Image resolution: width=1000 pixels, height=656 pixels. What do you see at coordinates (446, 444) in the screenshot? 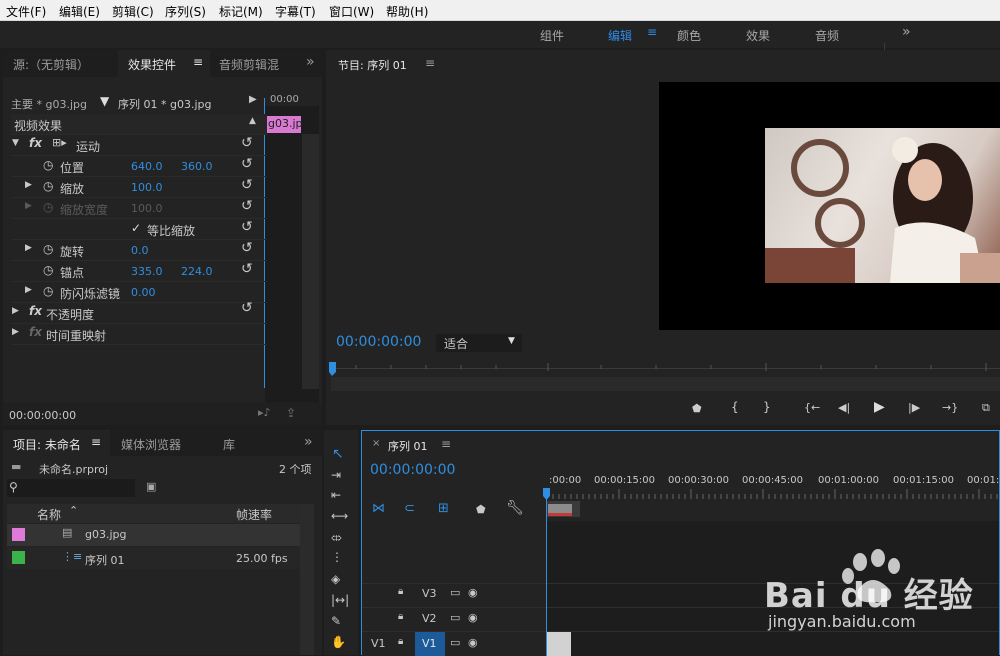
I see `tab-menu-icon: ≡` at bounding box center [446, 444].